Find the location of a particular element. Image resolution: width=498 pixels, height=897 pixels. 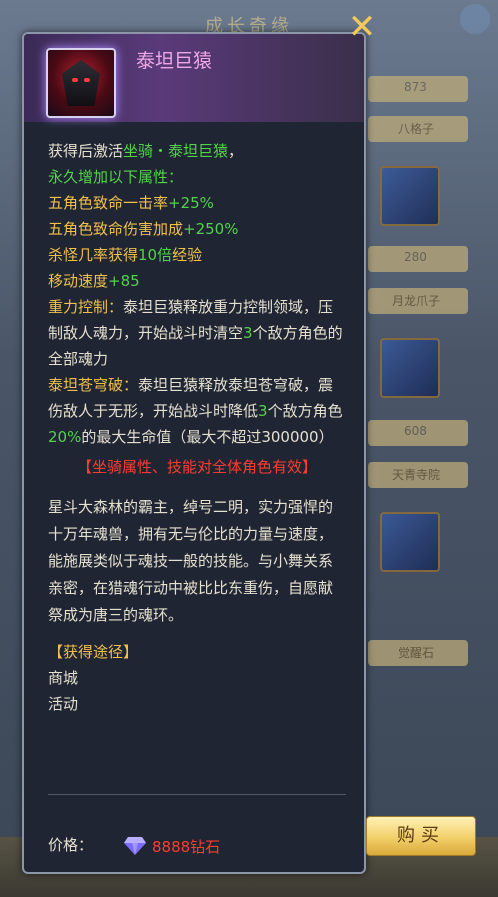

side-value-1: 280 is located at coordinates (415, 257).